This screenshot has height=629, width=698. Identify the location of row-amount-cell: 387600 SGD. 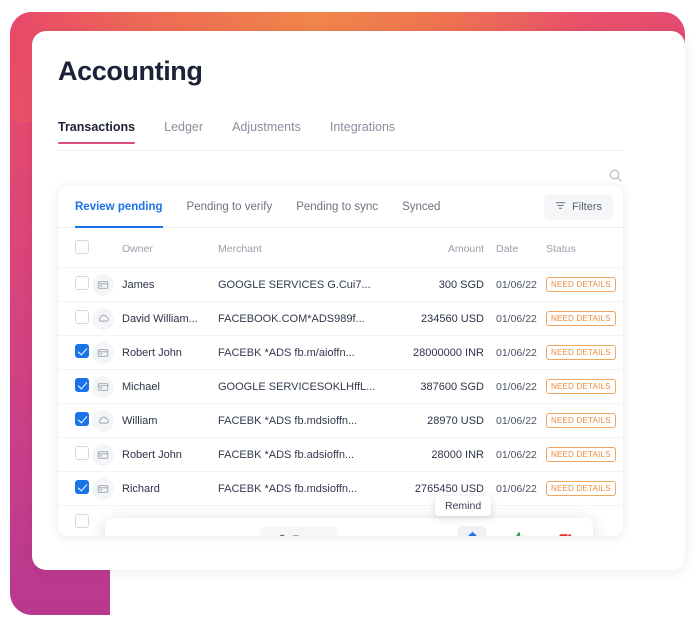
(437, 386).